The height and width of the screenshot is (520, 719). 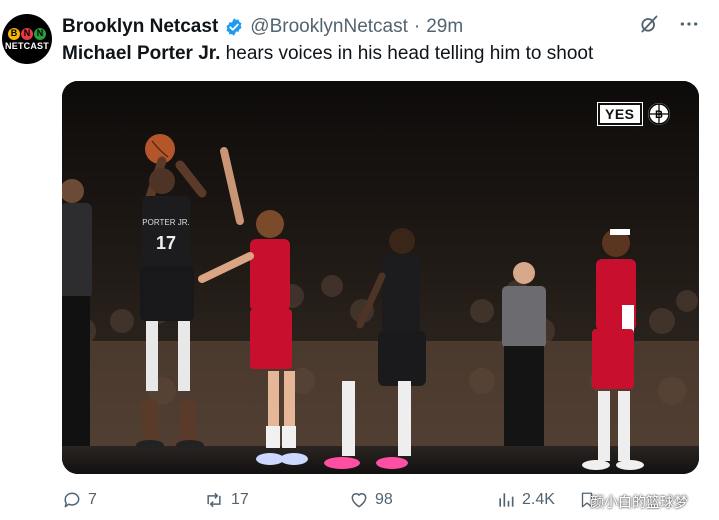 I want to click on referee-left, so click(x=77, y=312).